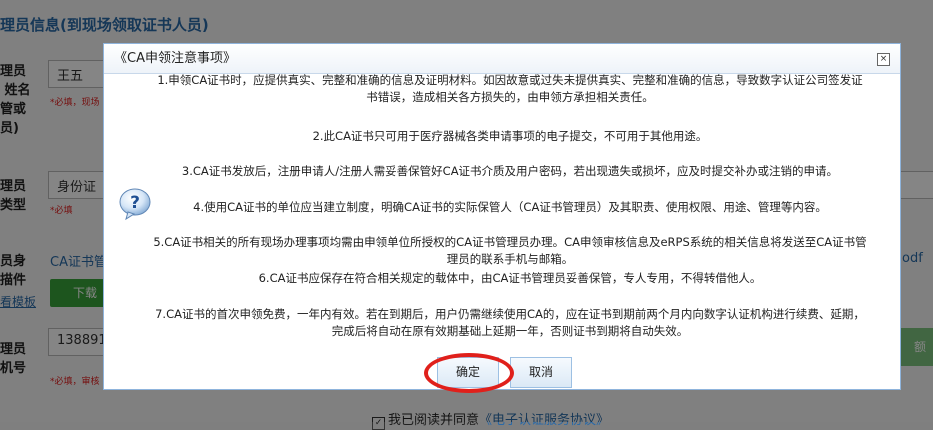  Describe the element at coordinates (175, 58) in the screenshot. I see `dialog-title: 《CA申领注意事项》` at that location.